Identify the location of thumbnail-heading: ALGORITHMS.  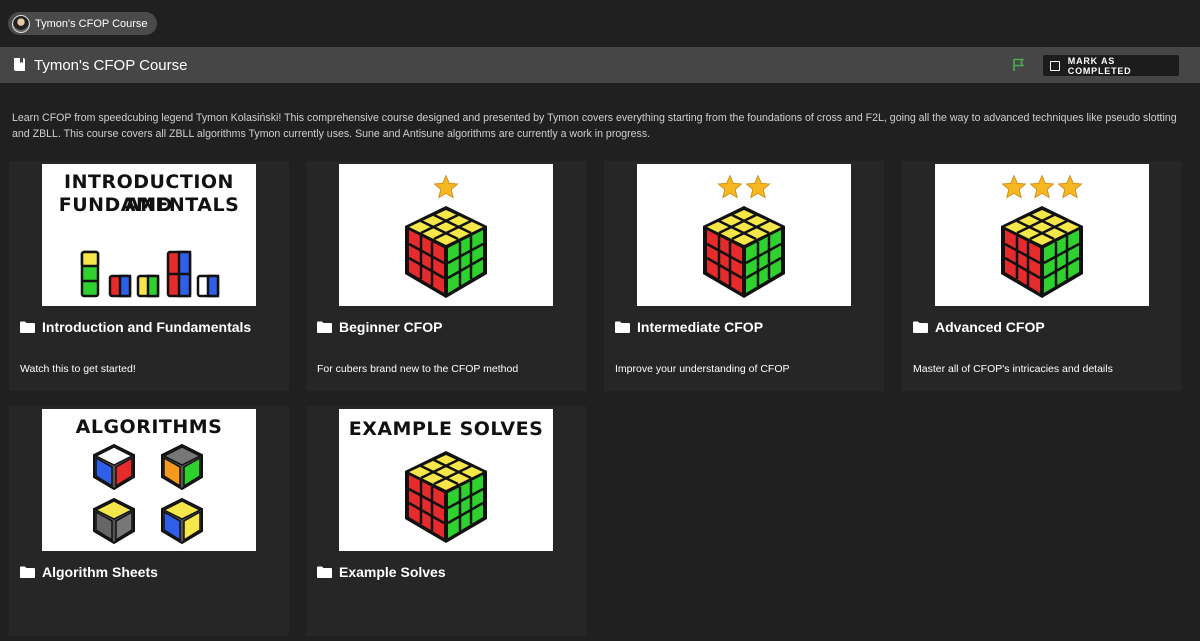
(149, 427).